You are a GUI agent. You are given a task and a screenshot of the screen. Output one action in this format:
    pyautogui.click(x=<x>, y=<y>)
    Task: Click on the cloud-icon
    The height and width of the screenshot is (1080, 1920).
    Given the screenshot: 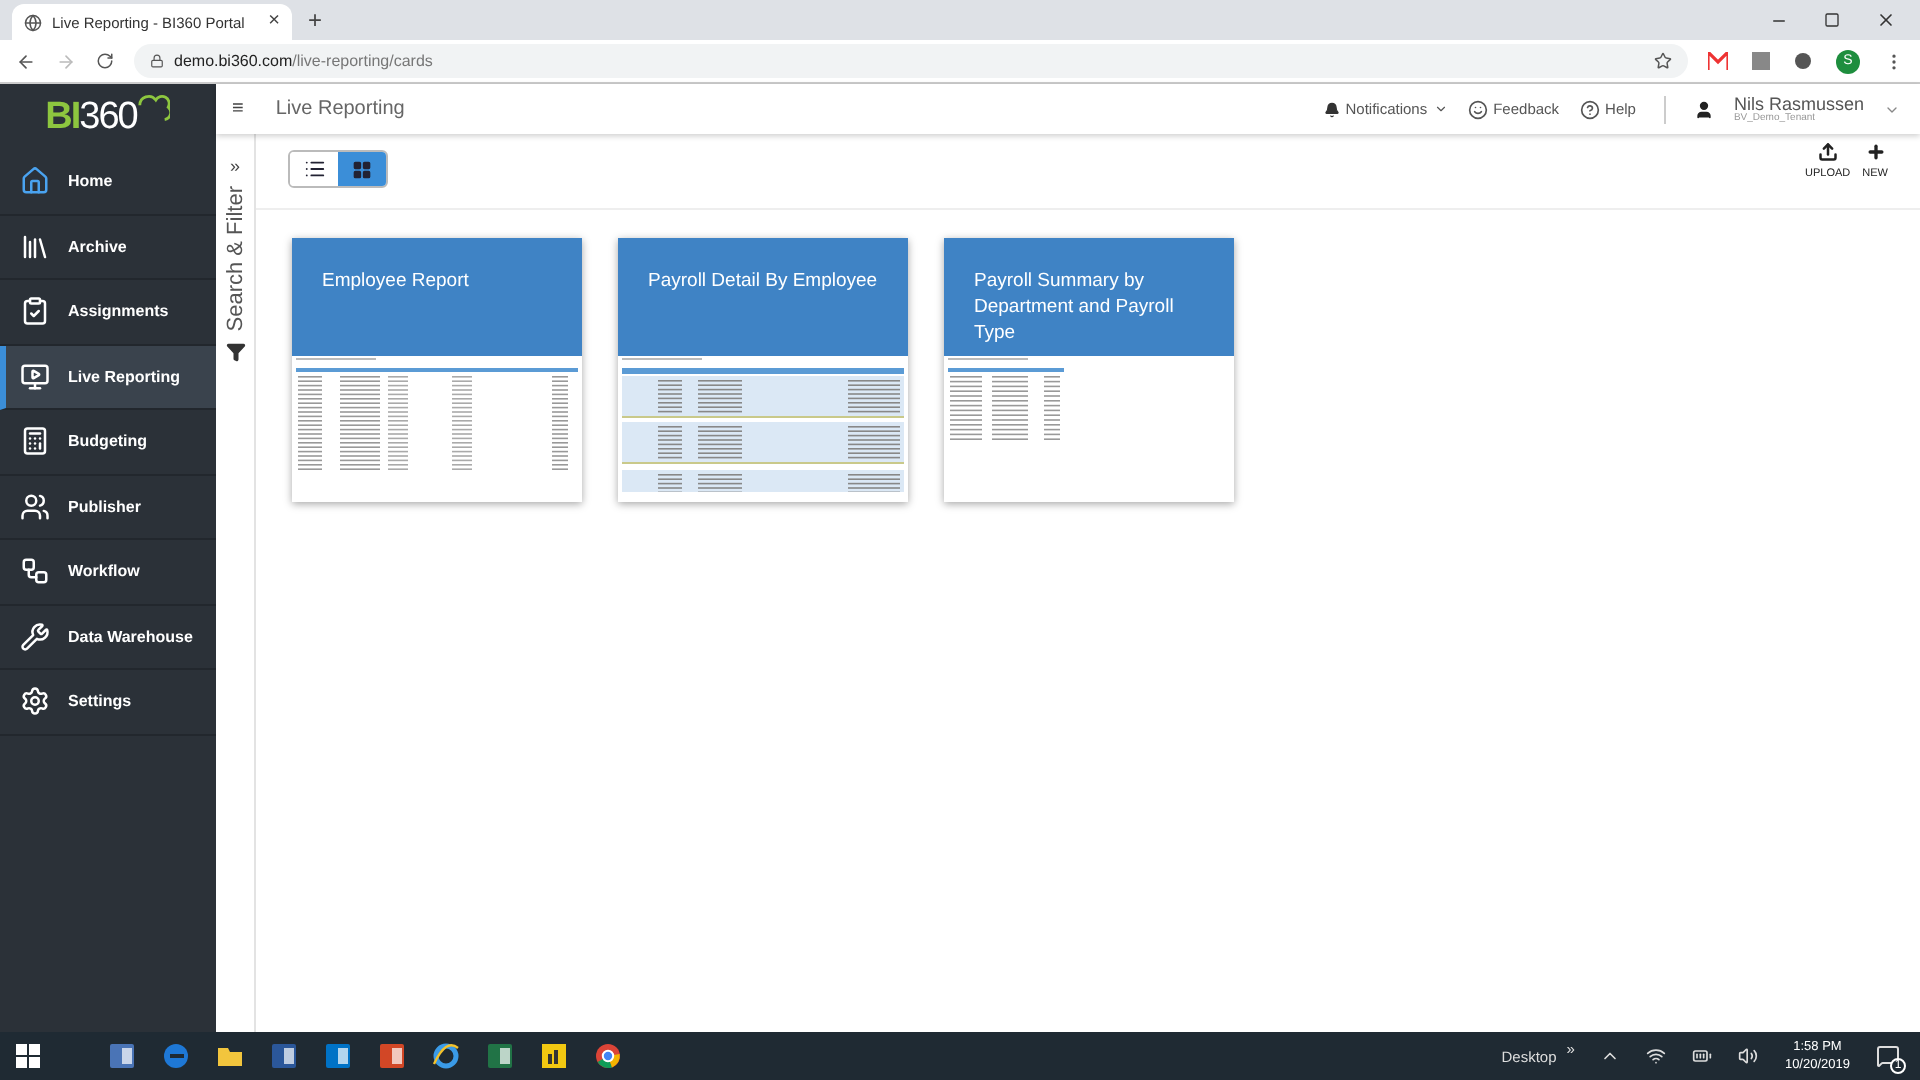 What is the action you would take?
    pyautogui.click(x=154, y=107)
    